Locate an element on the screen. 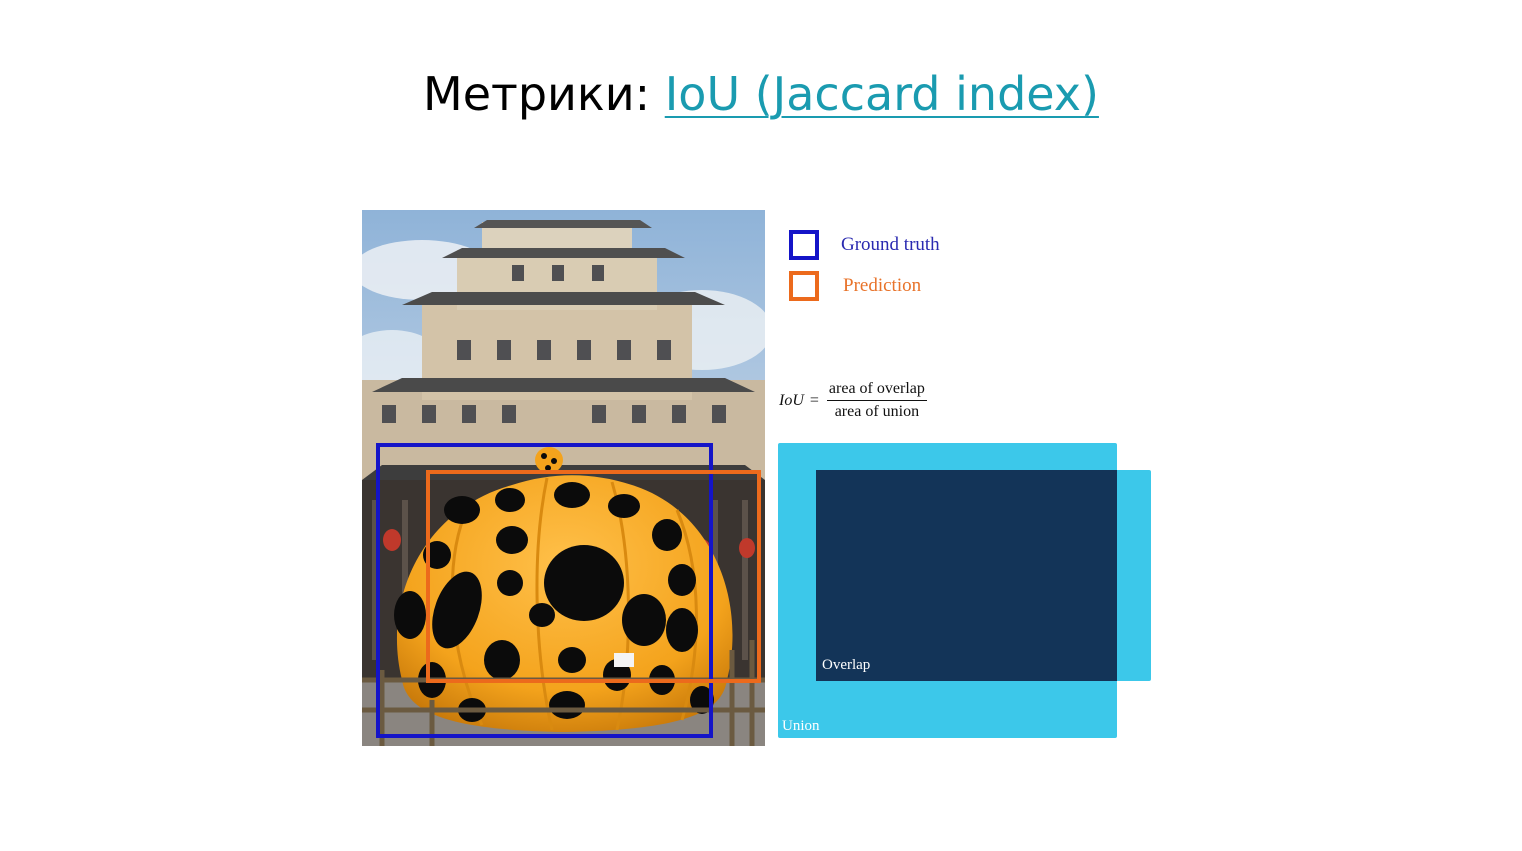 The image size is (1522, 851). union-area-extension is located at coordinates (1131, 575).